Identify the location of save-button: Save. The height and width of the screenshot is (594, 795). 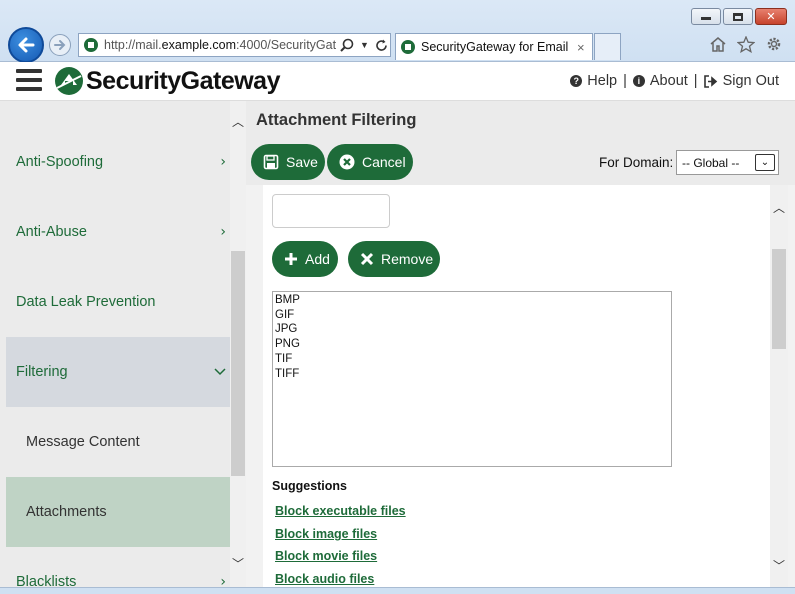
(288, 162).